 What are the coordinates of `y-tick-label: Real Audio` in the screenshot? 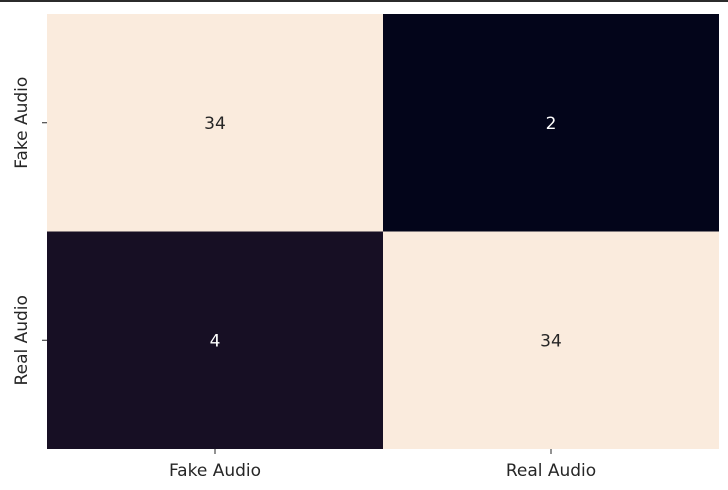 It's located at (22, 340).